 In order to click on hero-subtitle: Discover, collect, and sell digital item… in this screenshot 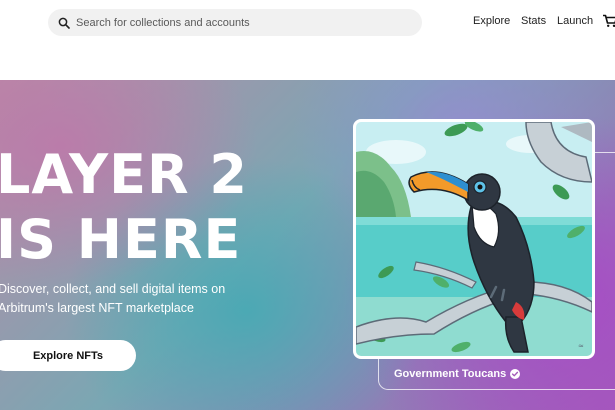, I will do `click(113, 298)`.